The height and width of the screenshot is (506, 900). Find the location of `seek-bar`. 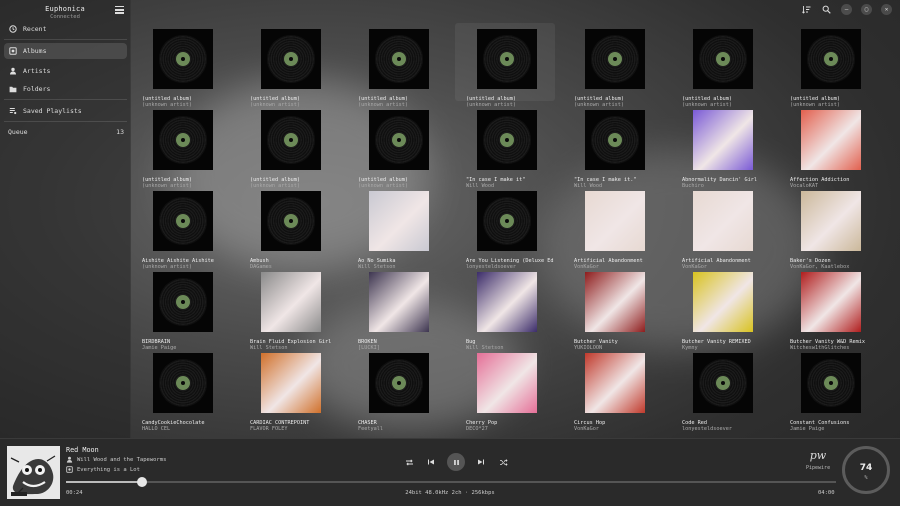

seek-bar is located at coordinates (451, 482).